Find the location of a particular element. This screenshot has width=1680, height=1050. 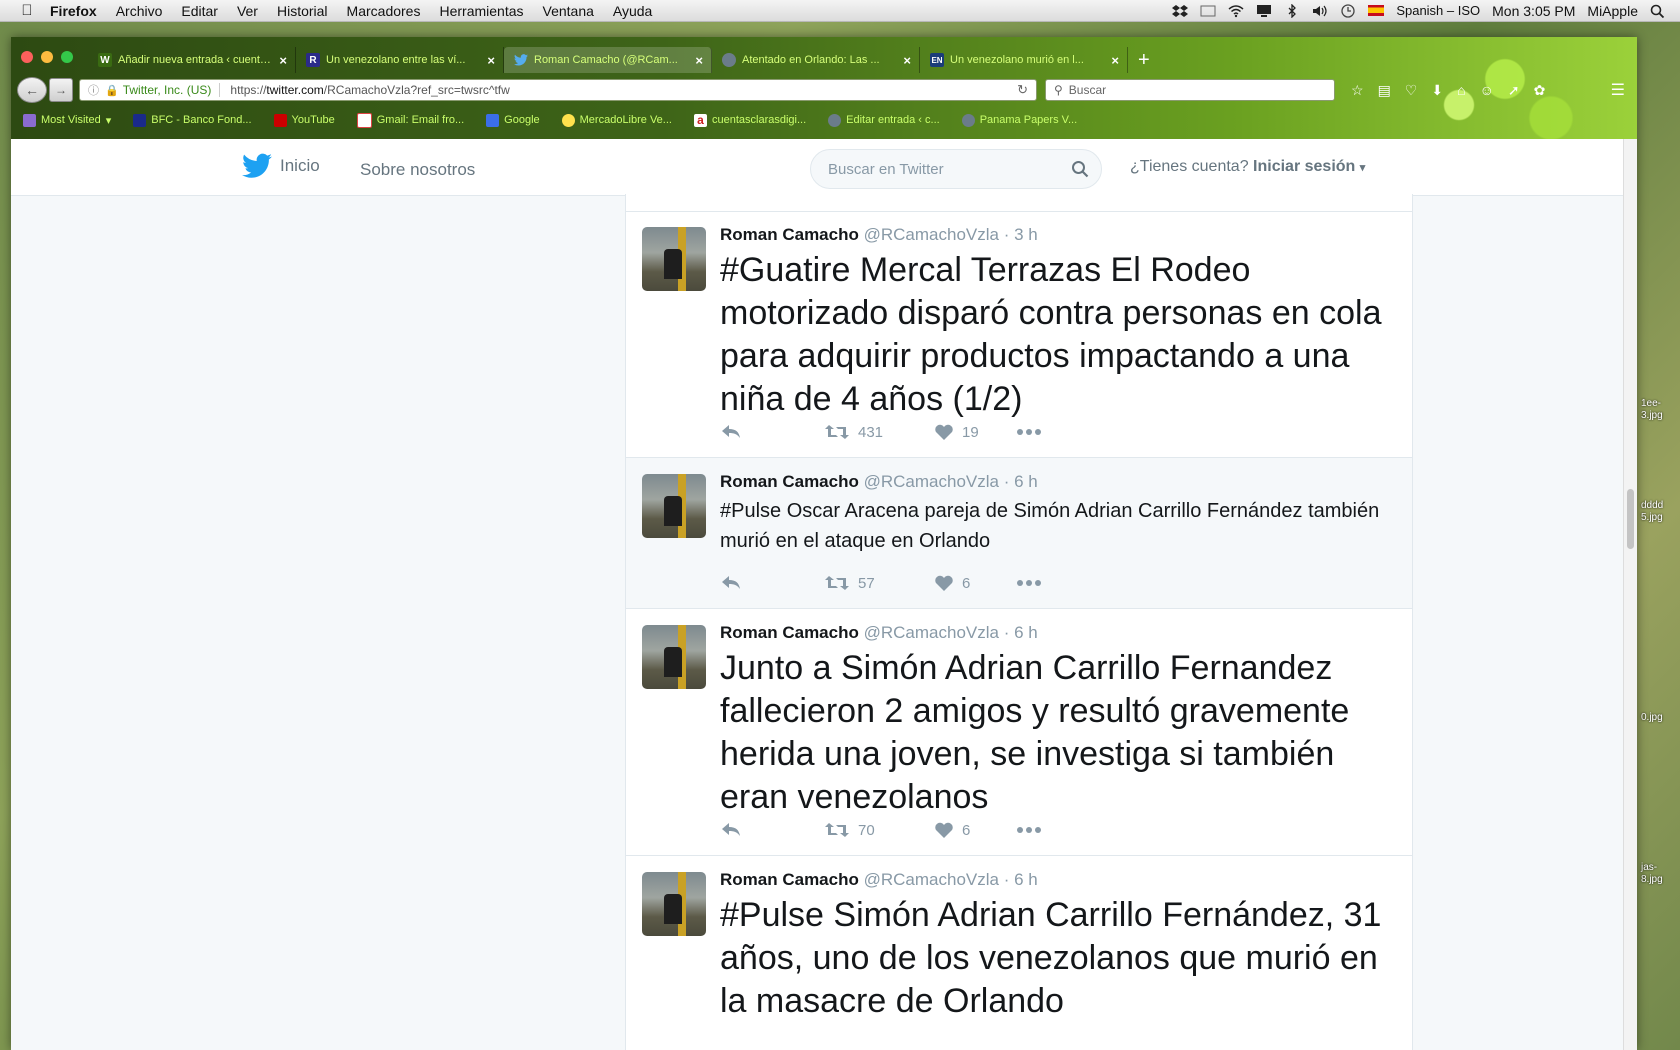

menu-archivo: Archivo is located at coordinates (139, 11).